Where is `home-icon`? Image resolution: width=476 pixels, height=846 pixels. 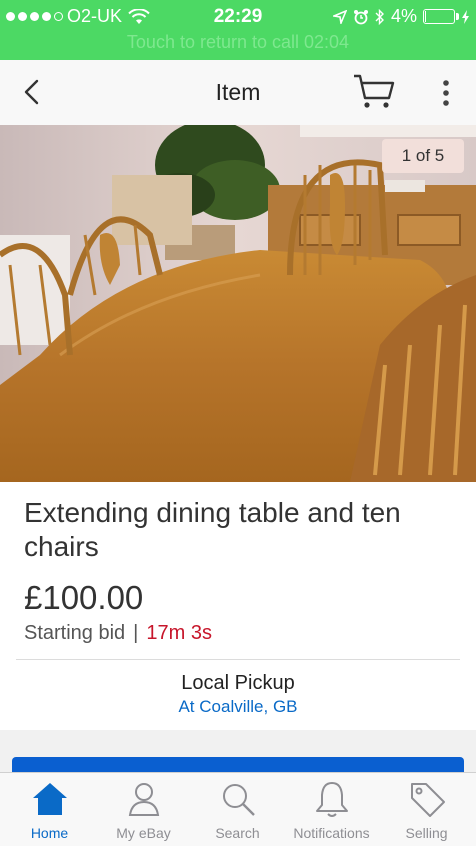 home-icon is located at coordinates (49, 799).